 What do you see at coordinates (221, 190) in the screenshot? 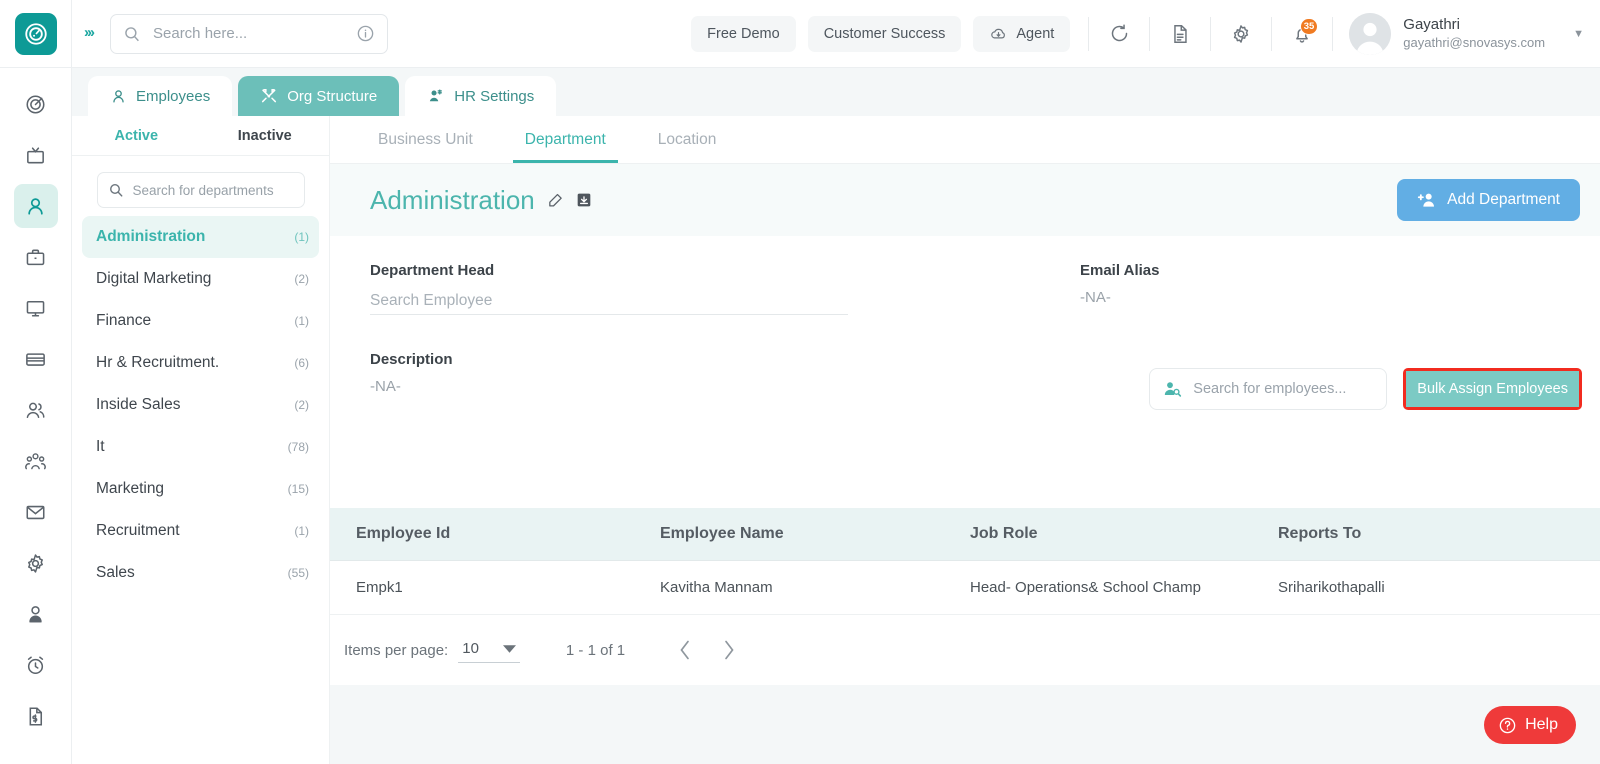
I see `department-search-input` at bounding box center [221, 190].